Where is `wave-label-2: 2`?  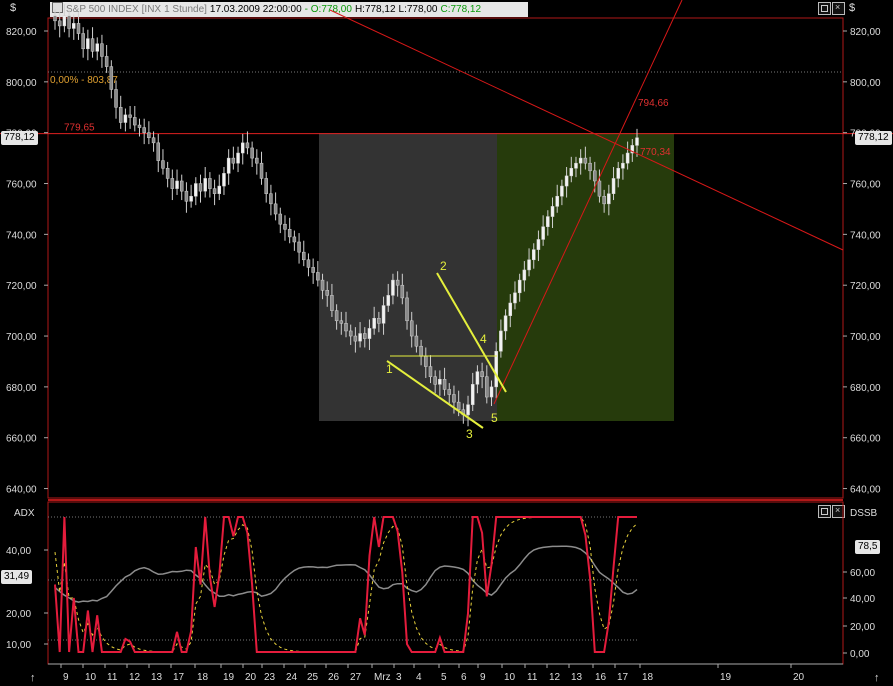
wave-label-2: 2 is located at coordinates (443, 266).